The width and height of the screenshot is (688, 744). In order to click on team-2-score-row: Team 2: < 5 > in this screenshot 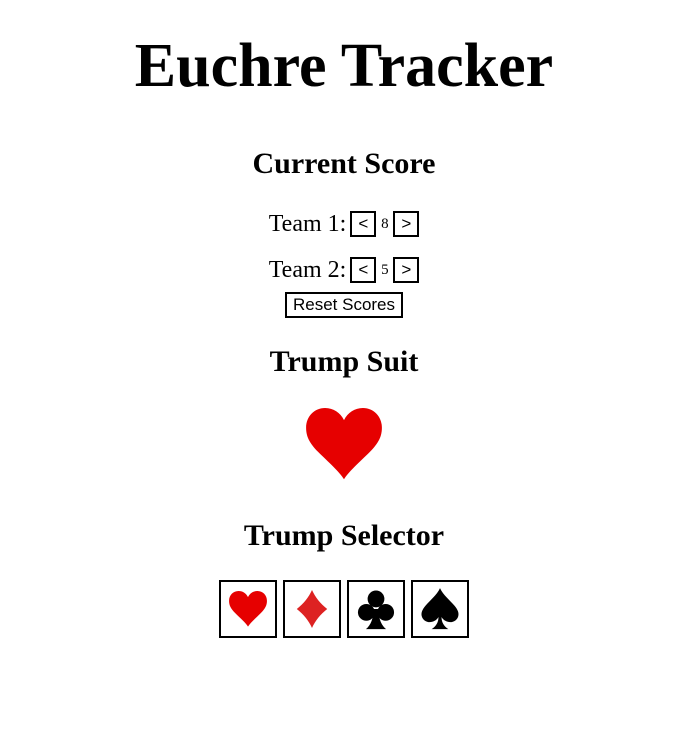, I will do `click(344, 270)`.